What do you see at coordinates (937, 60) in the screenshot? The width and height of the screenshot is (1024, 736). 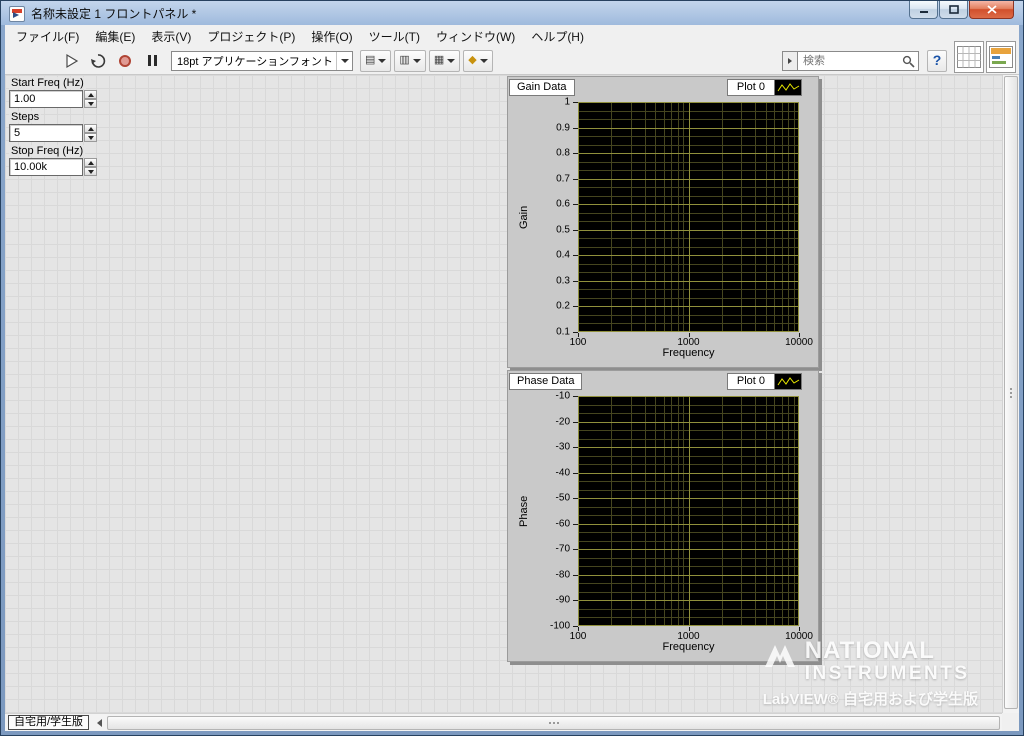 I see `context-help-button` at bounding box center [937, 60].